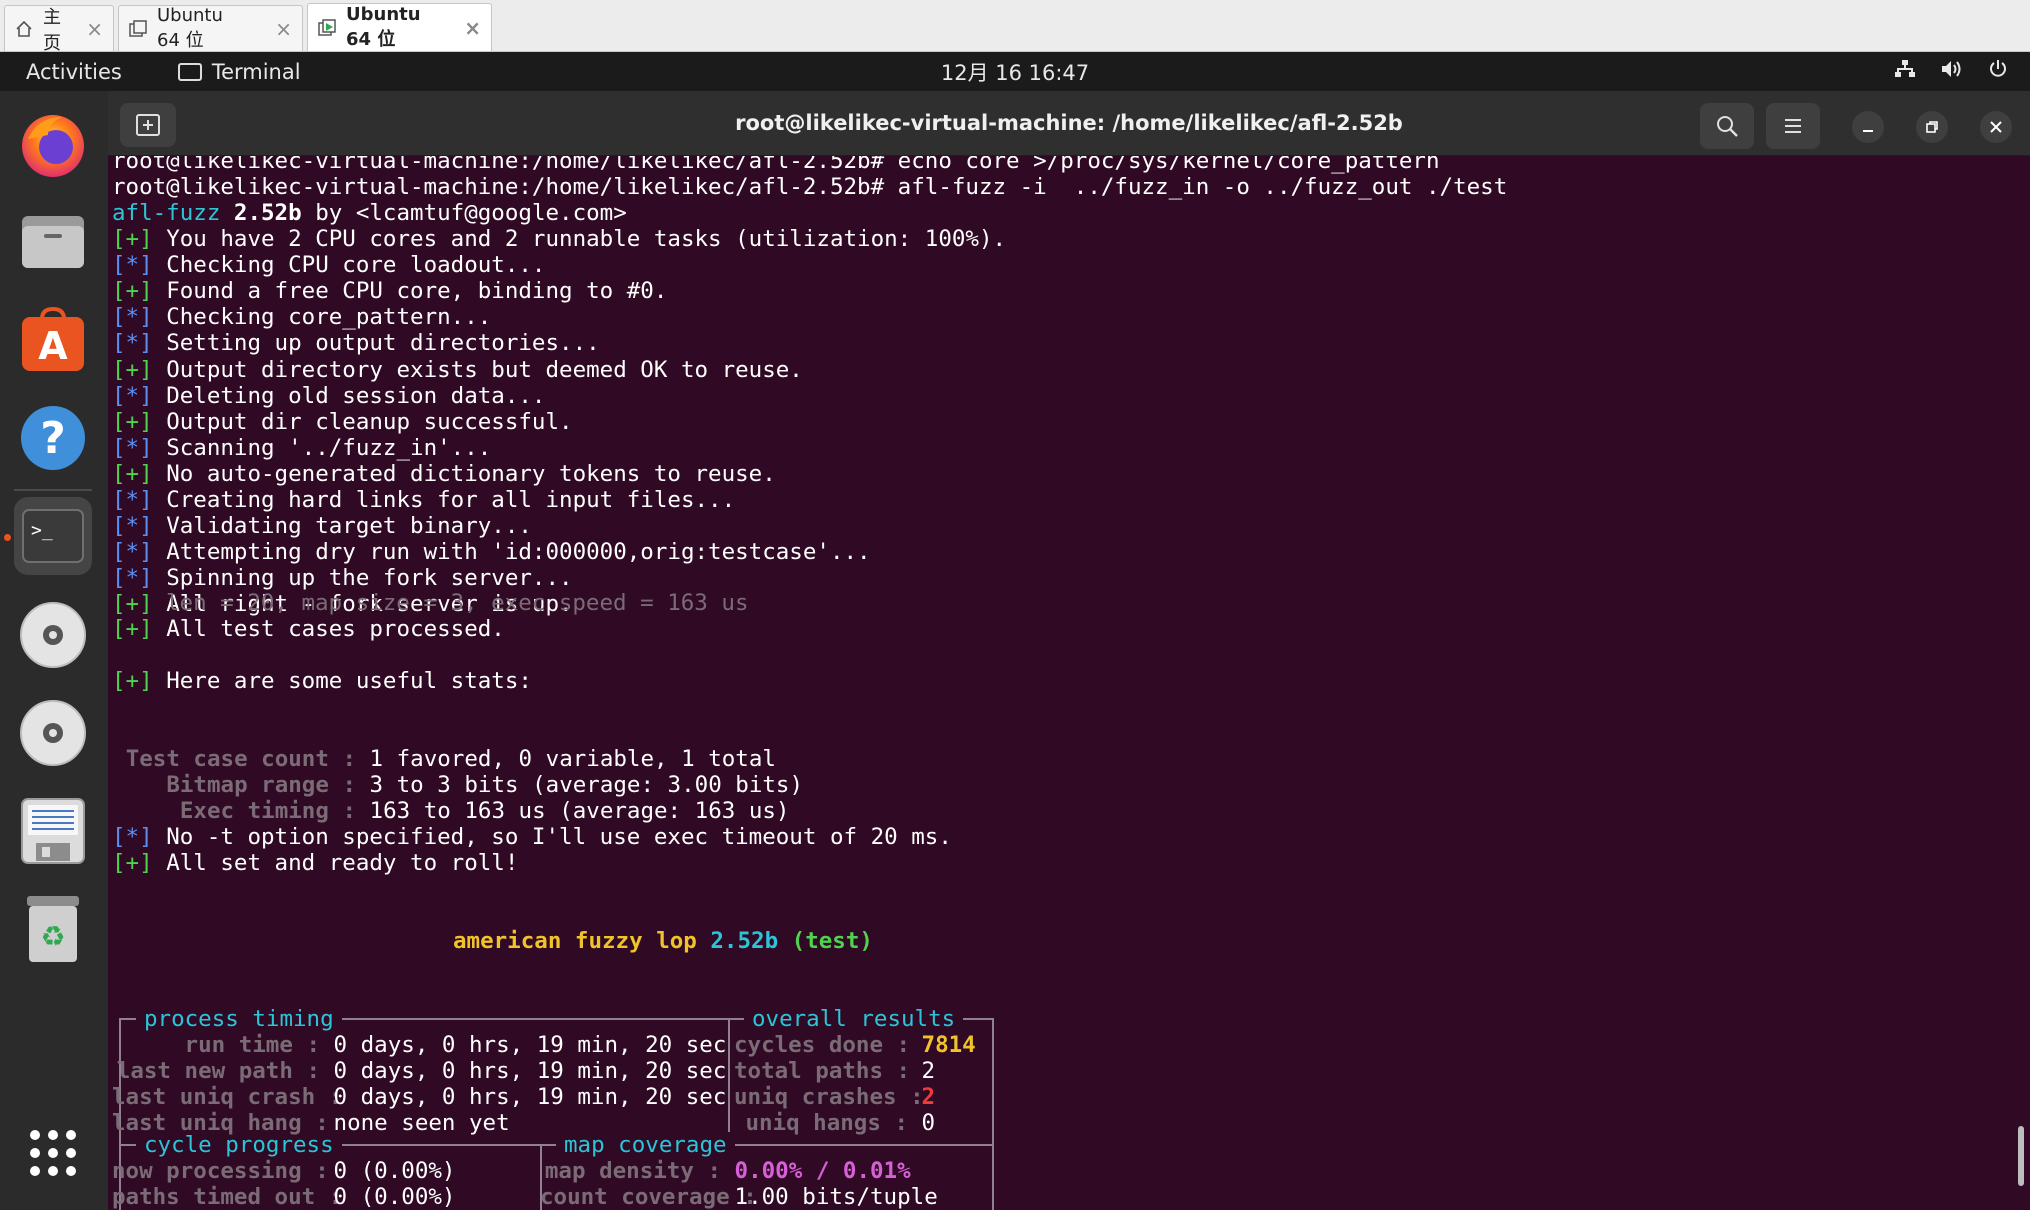 The image size is (2030, 1210). Describe the element at coordinates (342, 421) in the screenshot. I see `message-line: [+] Output dir cleanup successful.` at that location.